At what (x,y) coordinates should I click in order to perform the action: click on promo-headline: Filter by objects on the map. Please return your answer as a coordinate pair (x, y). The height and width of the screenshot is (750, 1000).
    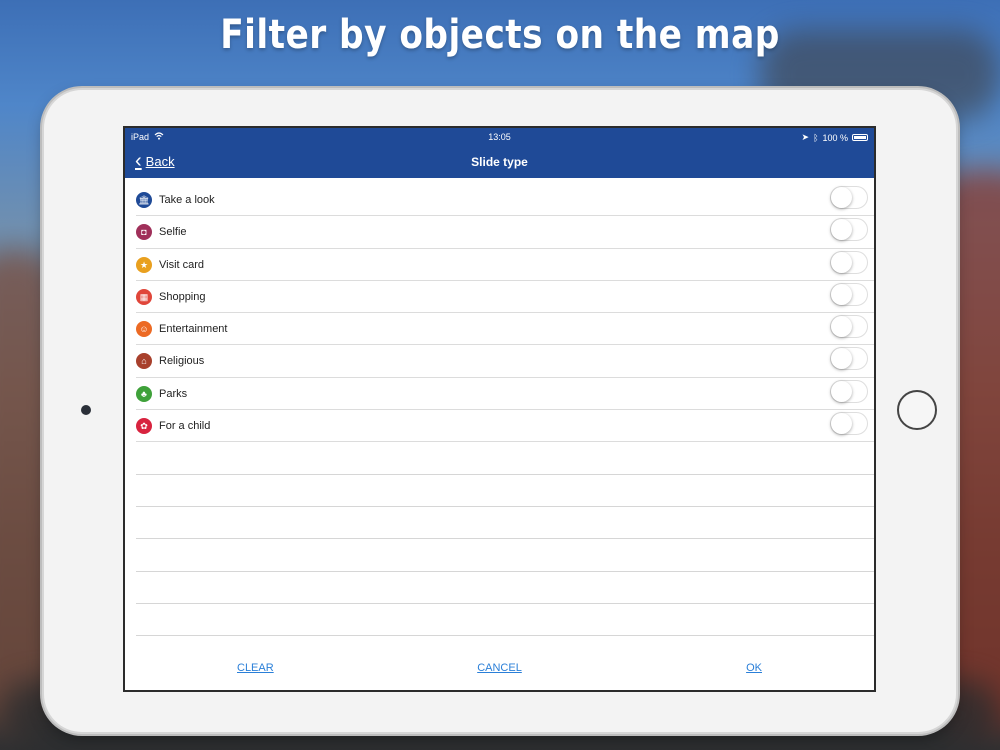
    Looking at the image, I should click on (500, 35).